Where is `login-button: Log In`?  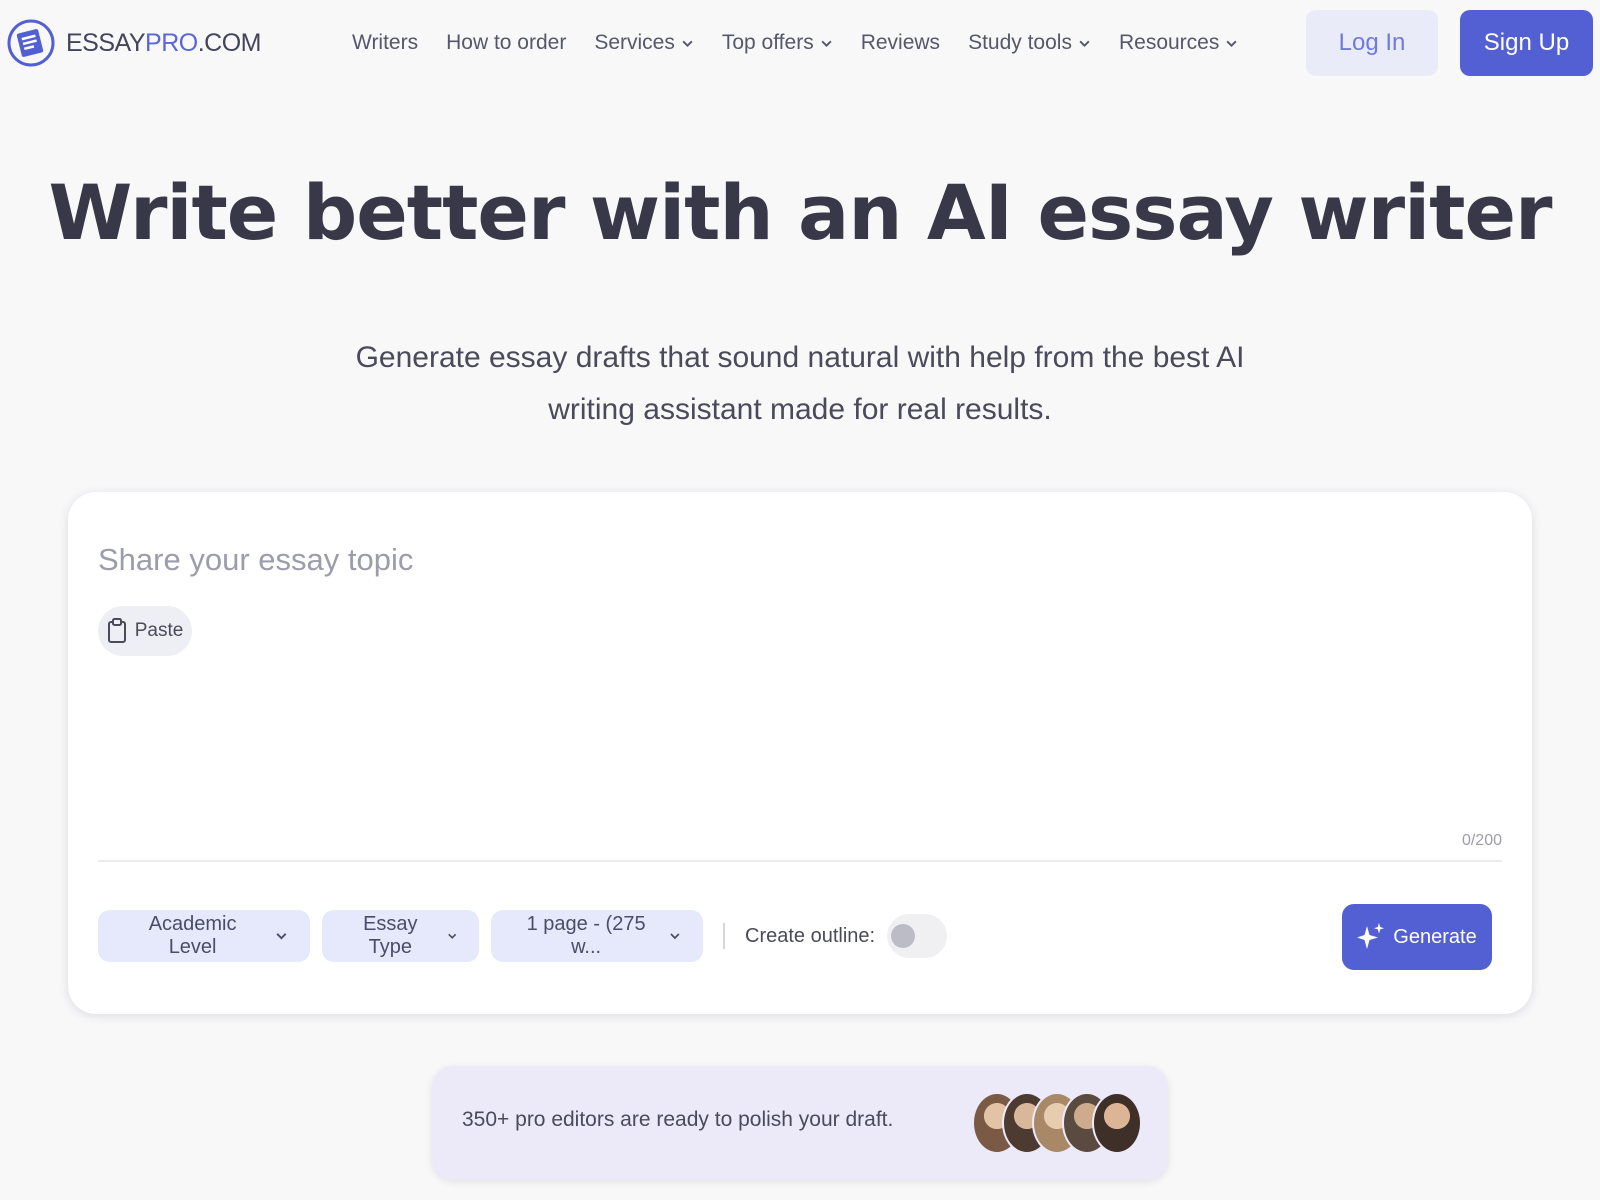
login-button: Log In is located at coordinates (1372, 43).